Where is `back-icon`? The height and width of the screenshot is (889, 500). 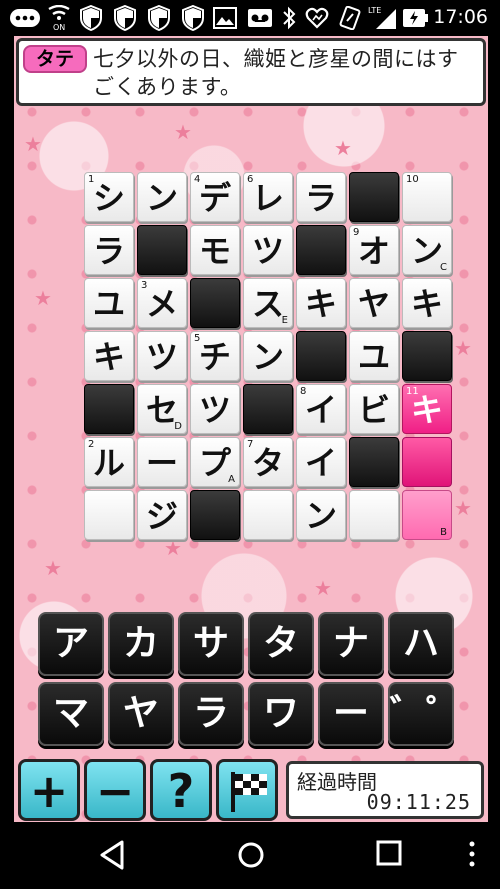 back-icon is located at coordinates (112, 855).